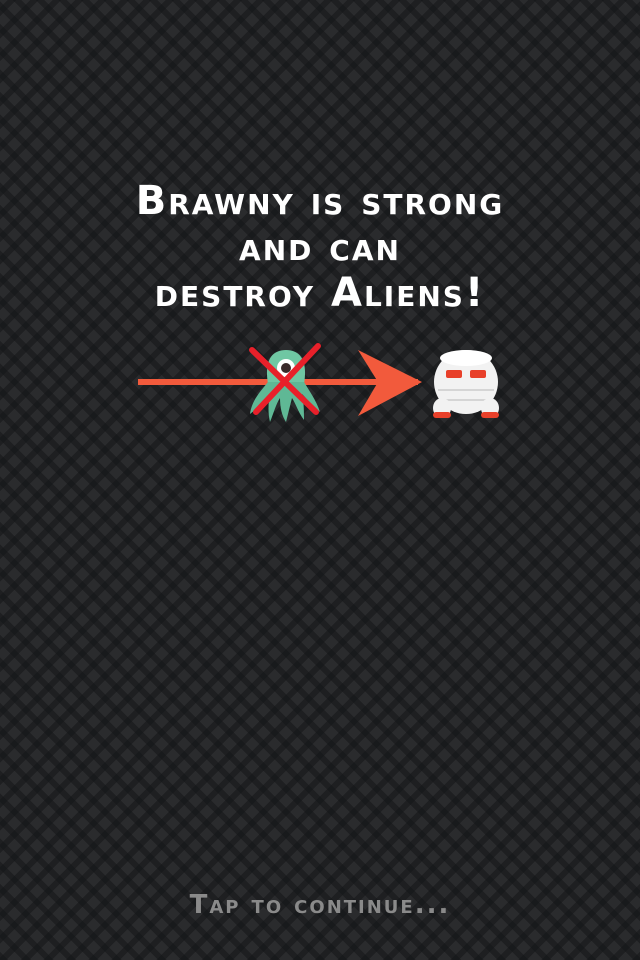 This screenshot has height=960, width=640. I want to click on brawny-robot-icon, so click(466, 384).